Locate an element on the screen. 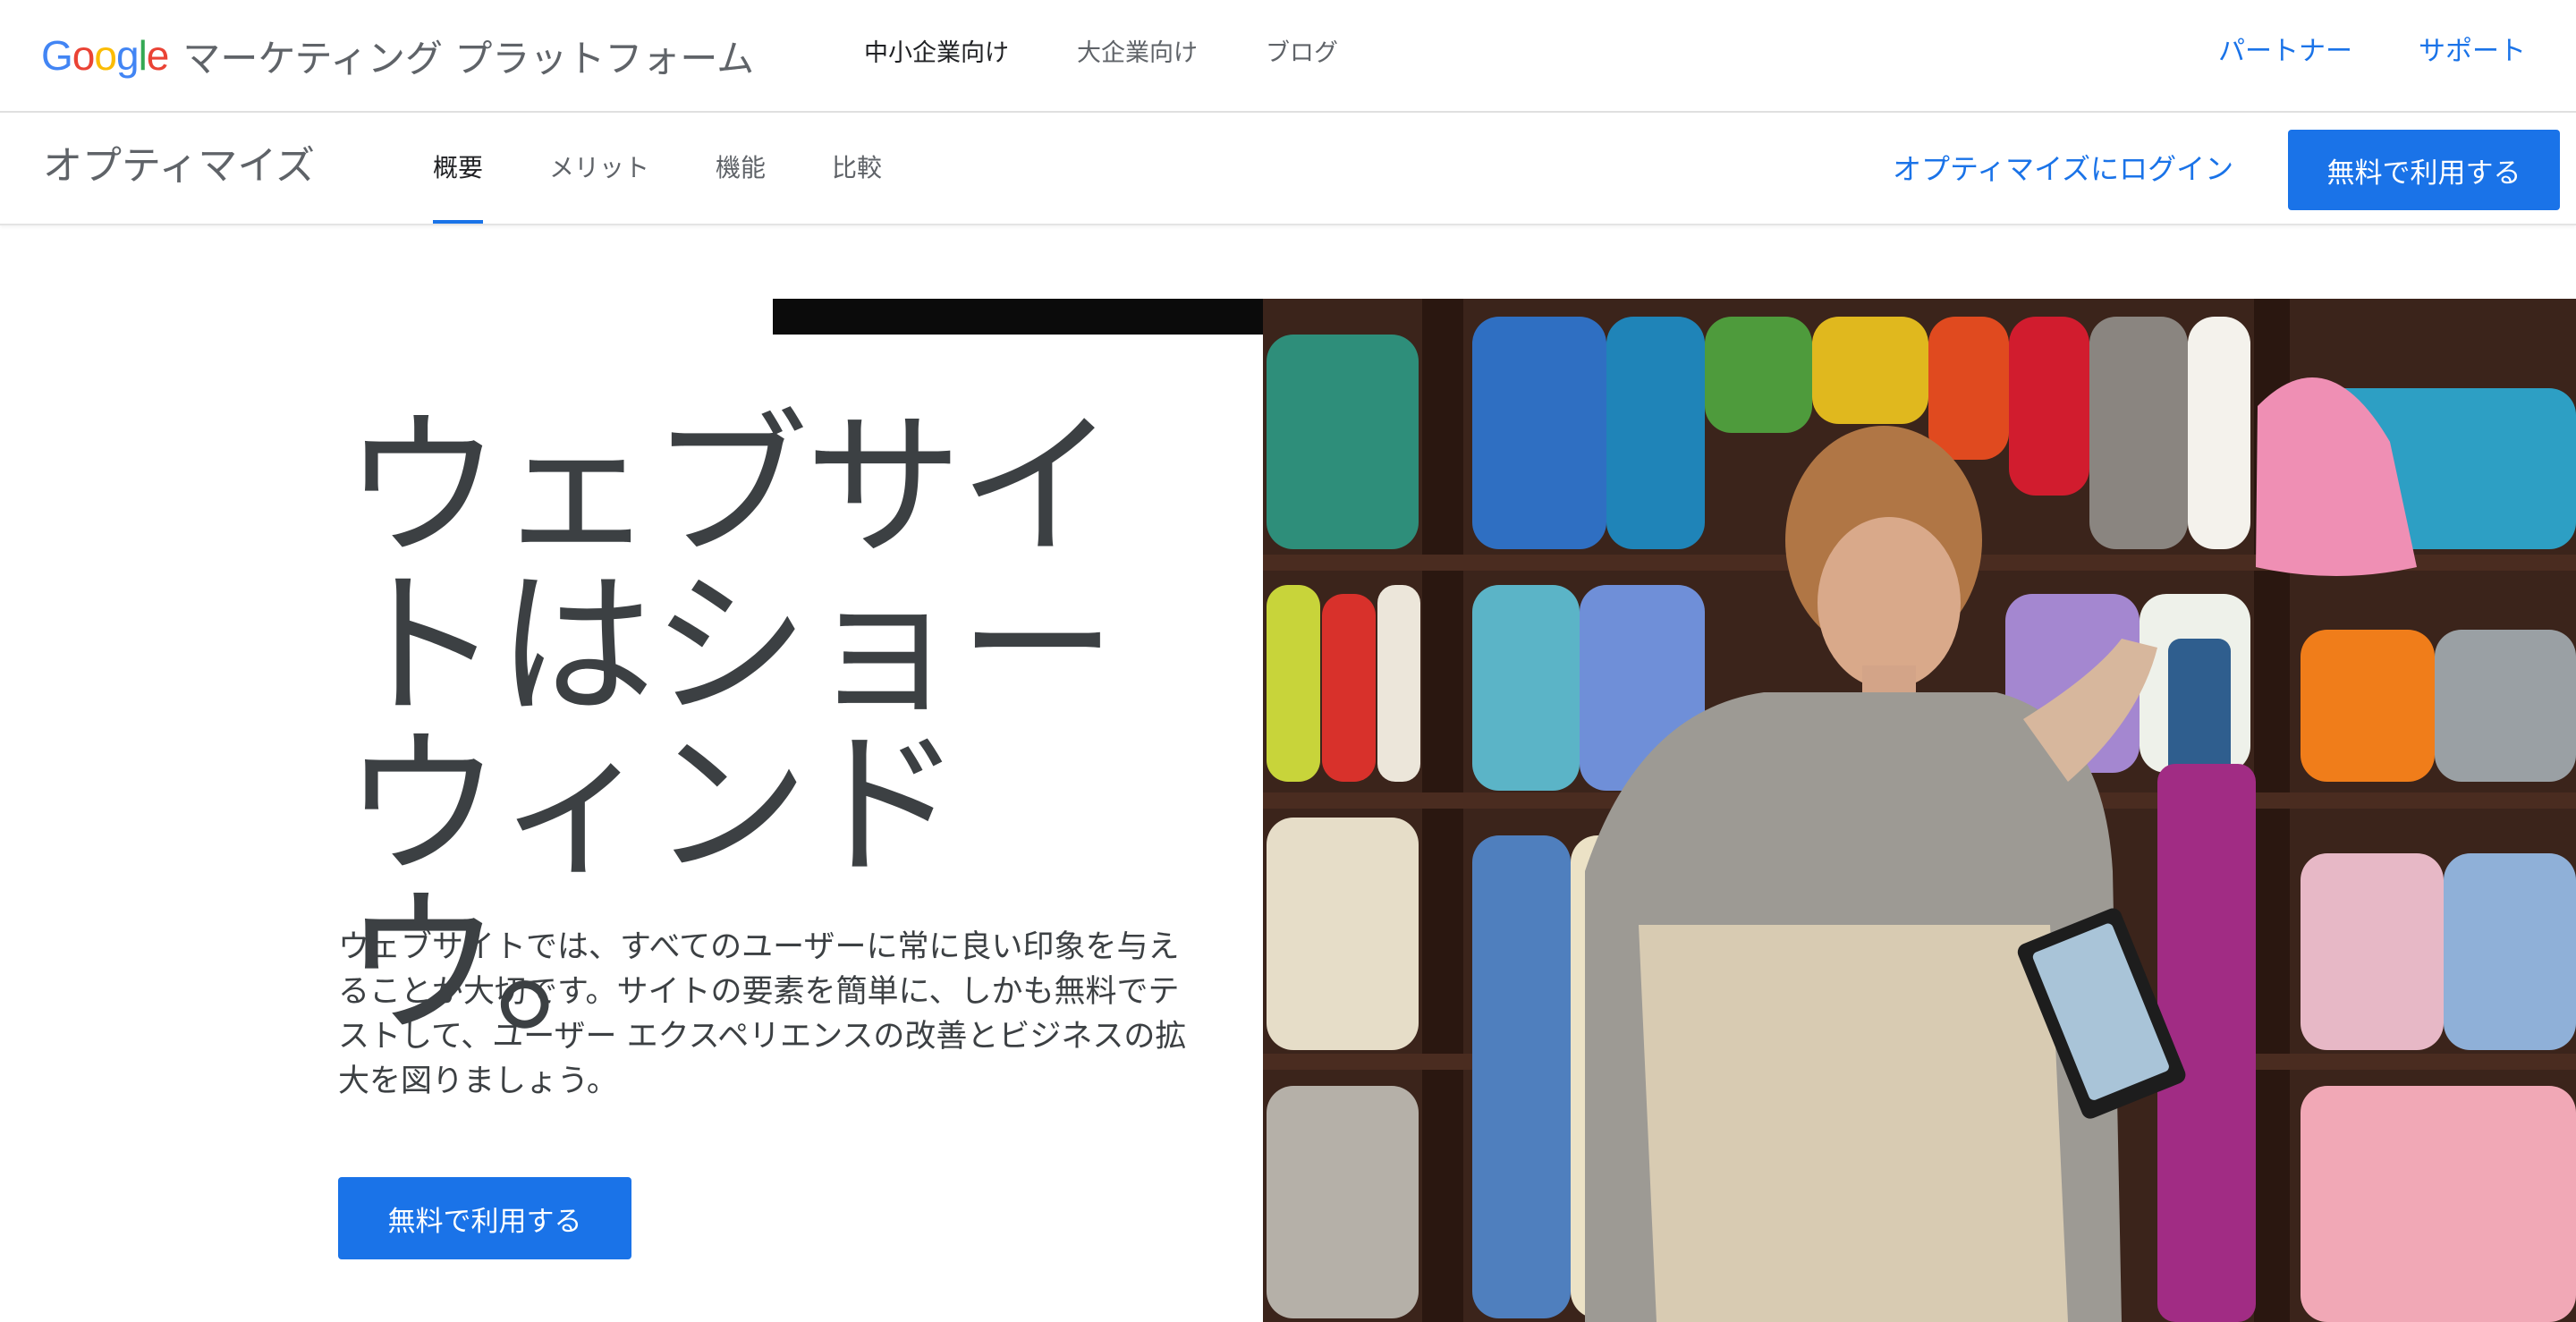 This screenshot has height=1322, width=2576. nav-link-small-business: 中小企業向け is located at coordinates (936, 54).